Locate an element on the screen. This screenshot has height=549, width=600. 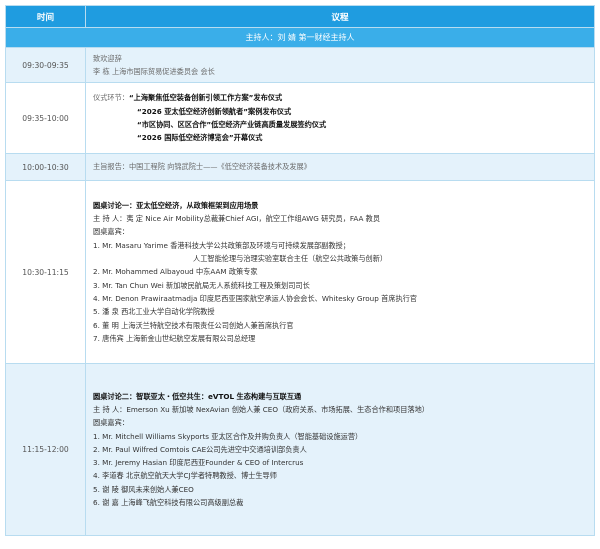
line-text: 主旨报告：中国工程院 向锦武院士——《低空经济装备技术及发展》 is located at coordinates (202, 167).